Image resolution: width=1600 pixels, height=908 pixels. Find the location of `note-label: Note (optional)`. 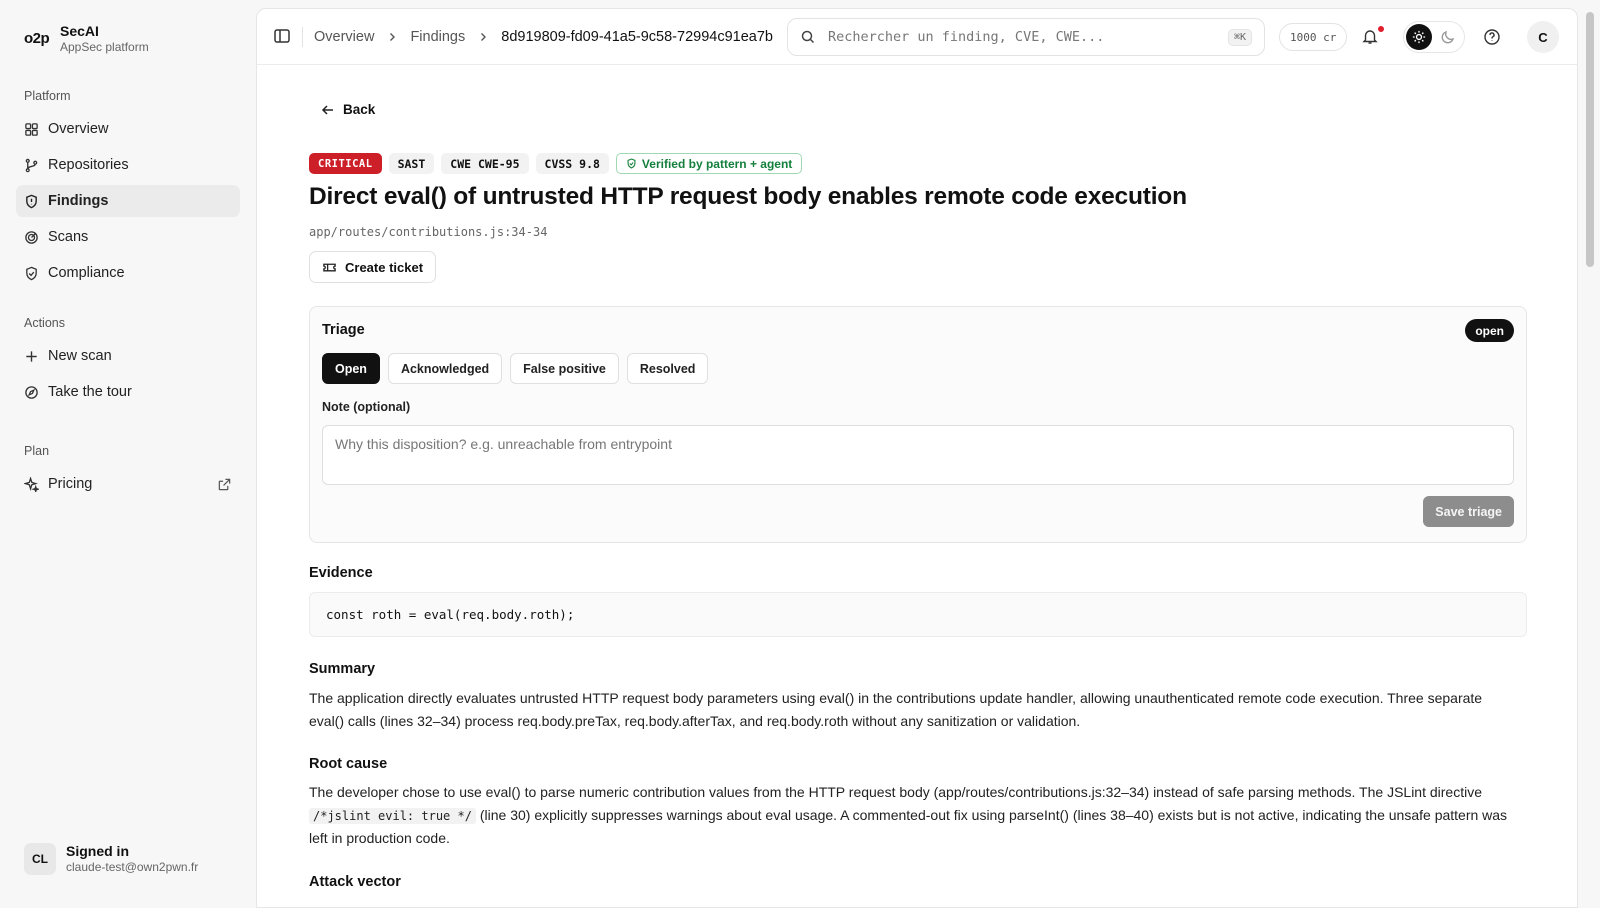

note-label: Note (optional) is located at coordinates (366, 407).